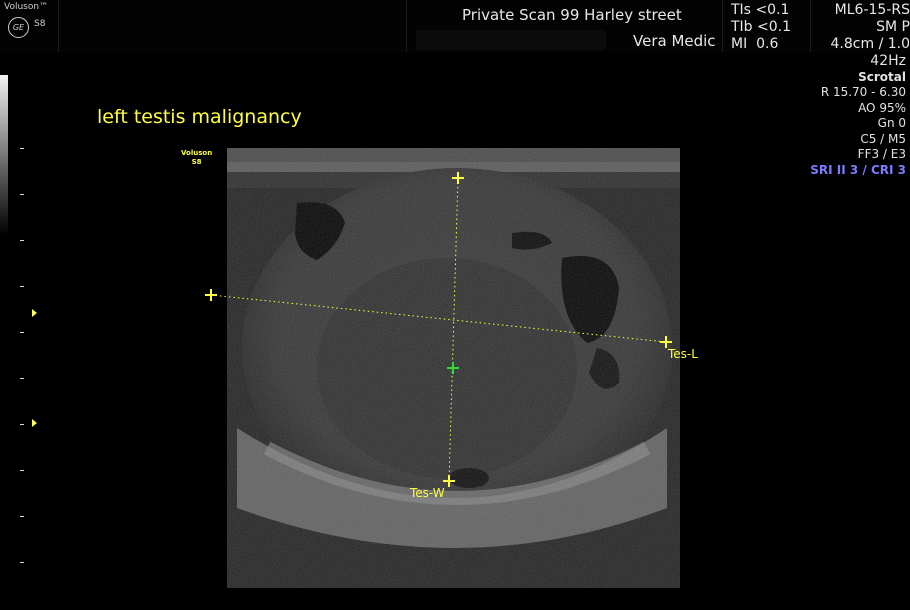 This screenshot has width=910, height=610. I want to click on width-measure-line, so click(453, 329).